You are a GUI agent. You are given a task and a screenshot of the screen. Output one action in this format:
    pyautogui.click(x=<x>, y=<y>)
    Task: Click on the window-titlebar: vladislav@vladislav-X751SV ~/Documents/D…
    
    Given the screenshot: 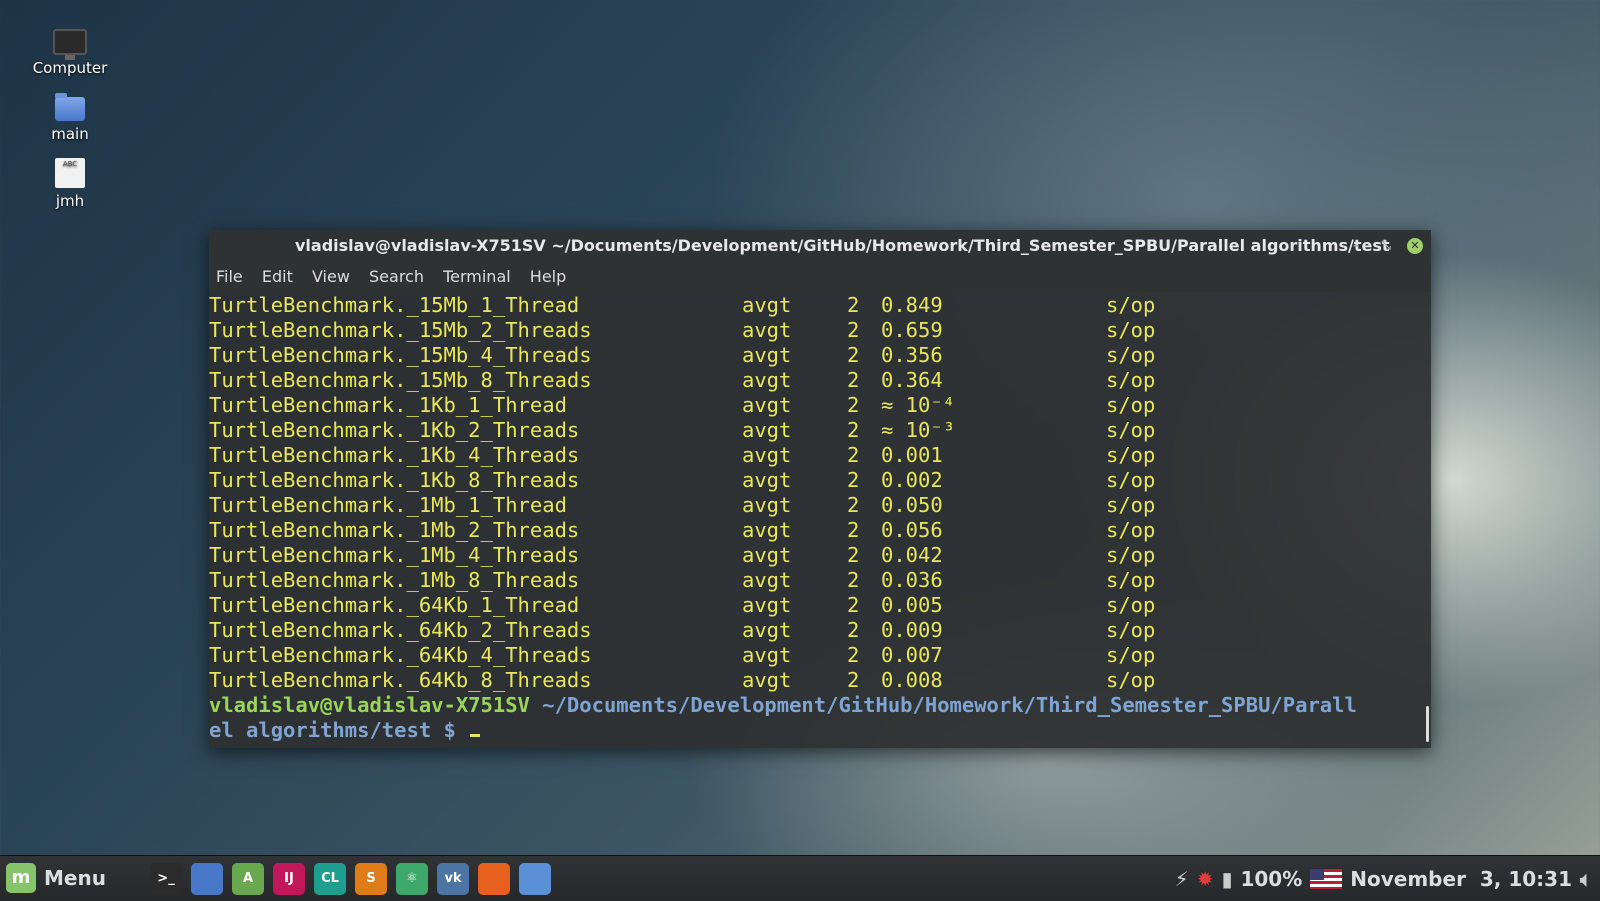 What is the action you would take?
    pyautogui.click(x=820, y=246)
    